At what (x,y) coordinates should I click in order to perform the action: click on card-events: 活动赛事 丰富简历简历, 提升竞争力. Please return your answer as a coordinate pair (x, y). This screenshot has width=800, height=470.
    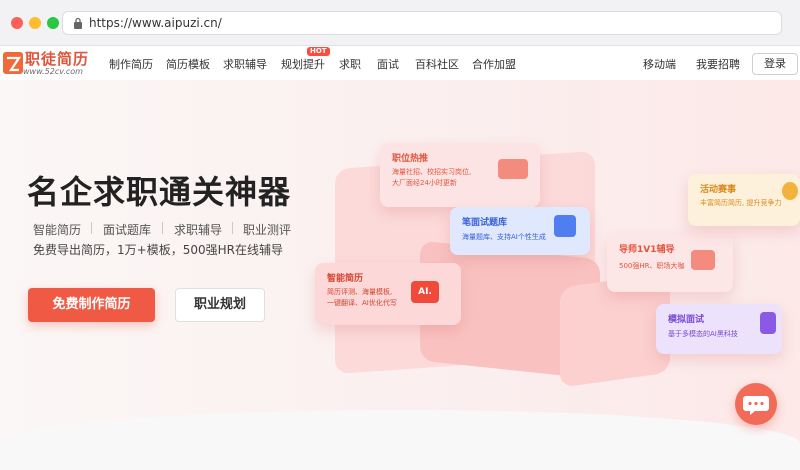
    Looking at the image, I should click on (744, 200).